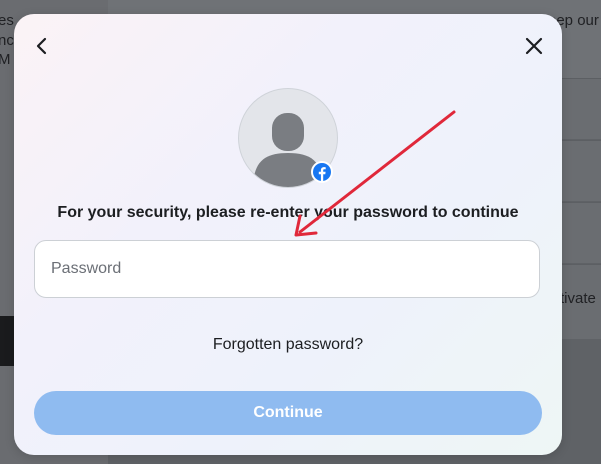 This screenshot has width=601, height=464. I want to click on background-text: nc, so click(7, 40).